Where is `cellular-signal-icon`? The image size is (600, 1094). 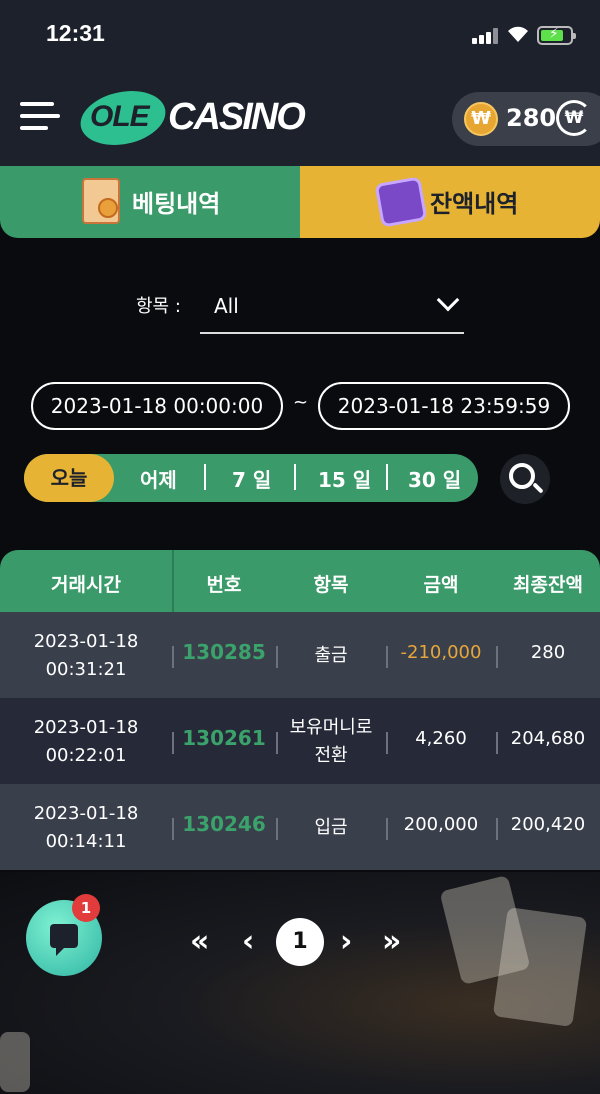 cellular-signal-icon is located at coordinates (485, 36).